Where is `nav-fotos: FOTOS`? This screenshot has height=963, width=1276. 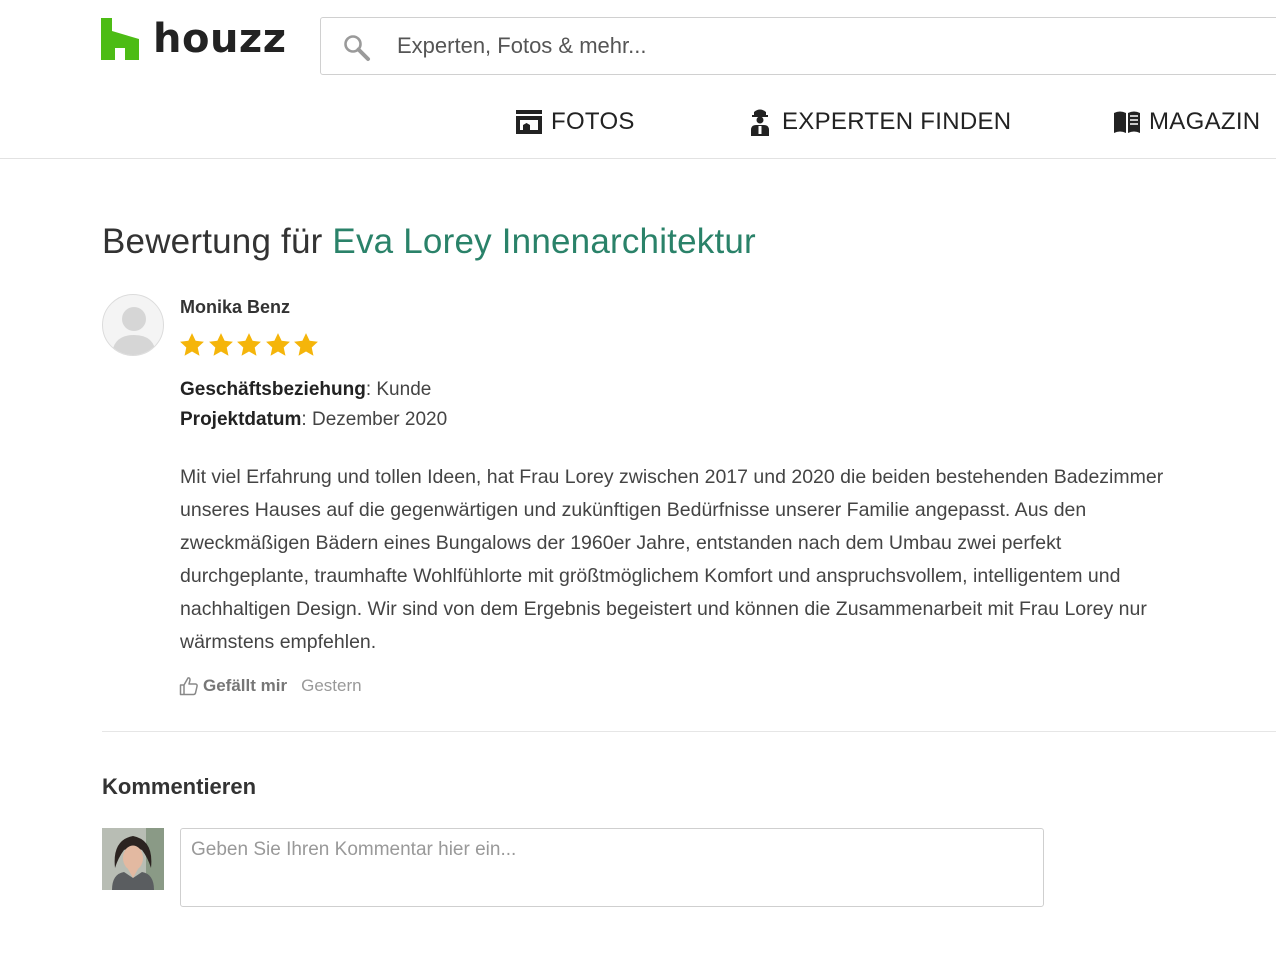 nav-fotos: FOTOS is located at coordinates (575, 122).